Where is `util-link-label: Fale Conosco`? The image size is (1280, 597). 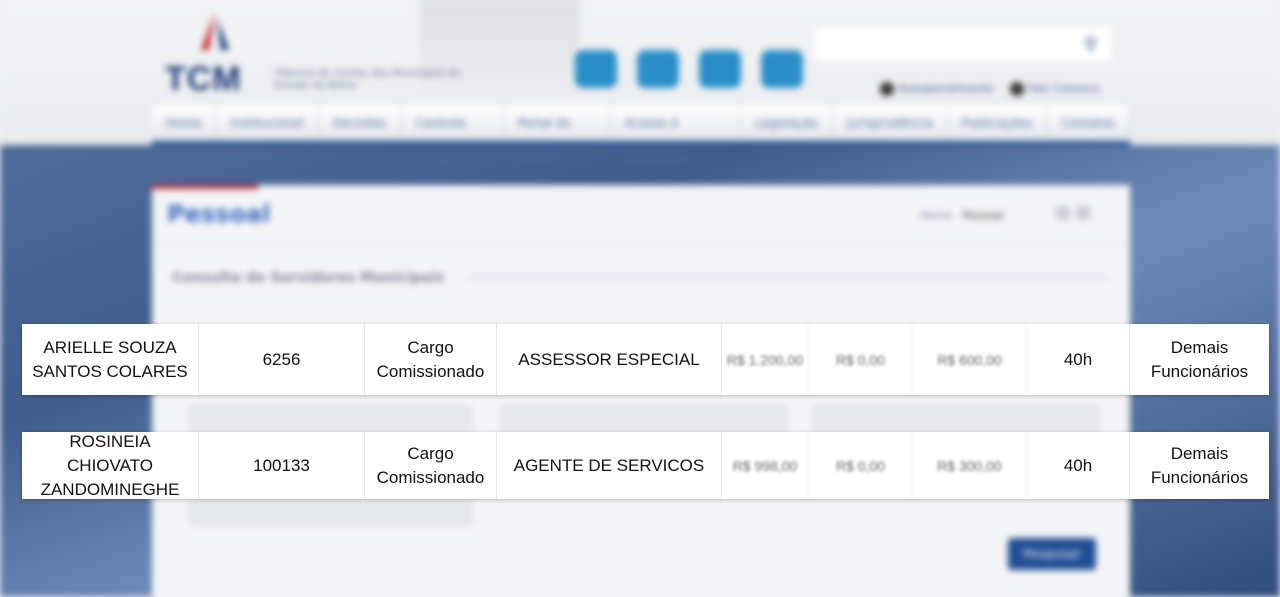 util-link-label: Fale Conosco is located at coordinates (1063, 88).